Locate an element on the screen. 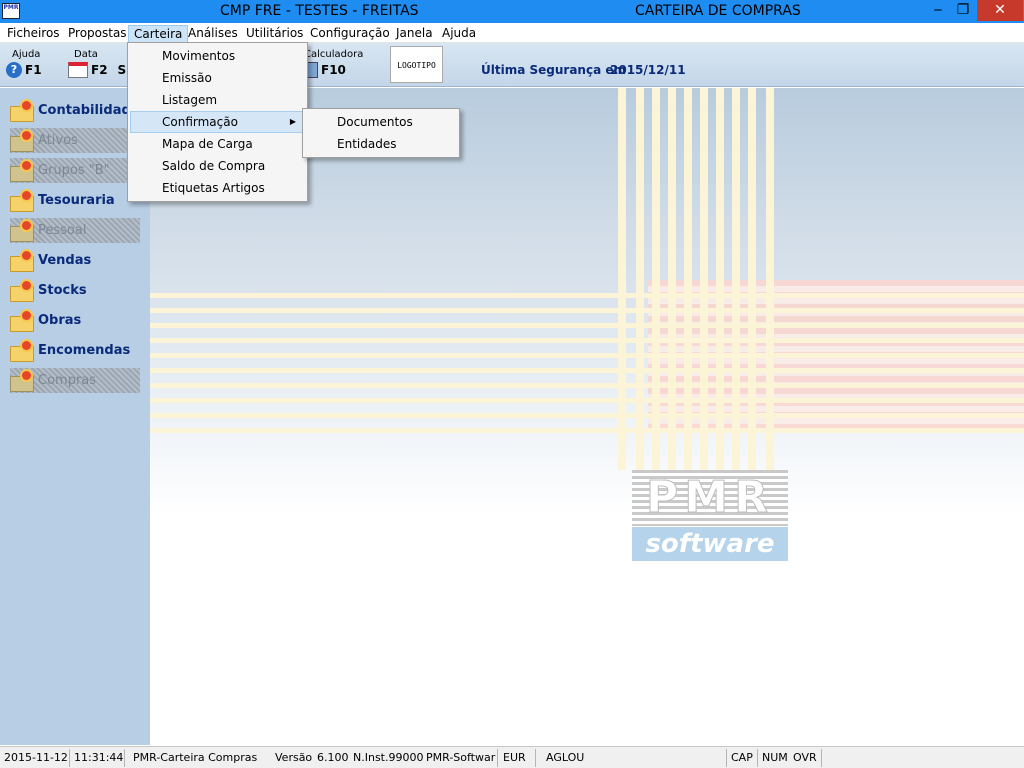 This screenshot has height=768, width=1024. sidebar-item-label: Tesouraria is located at coordinates (76, 200).